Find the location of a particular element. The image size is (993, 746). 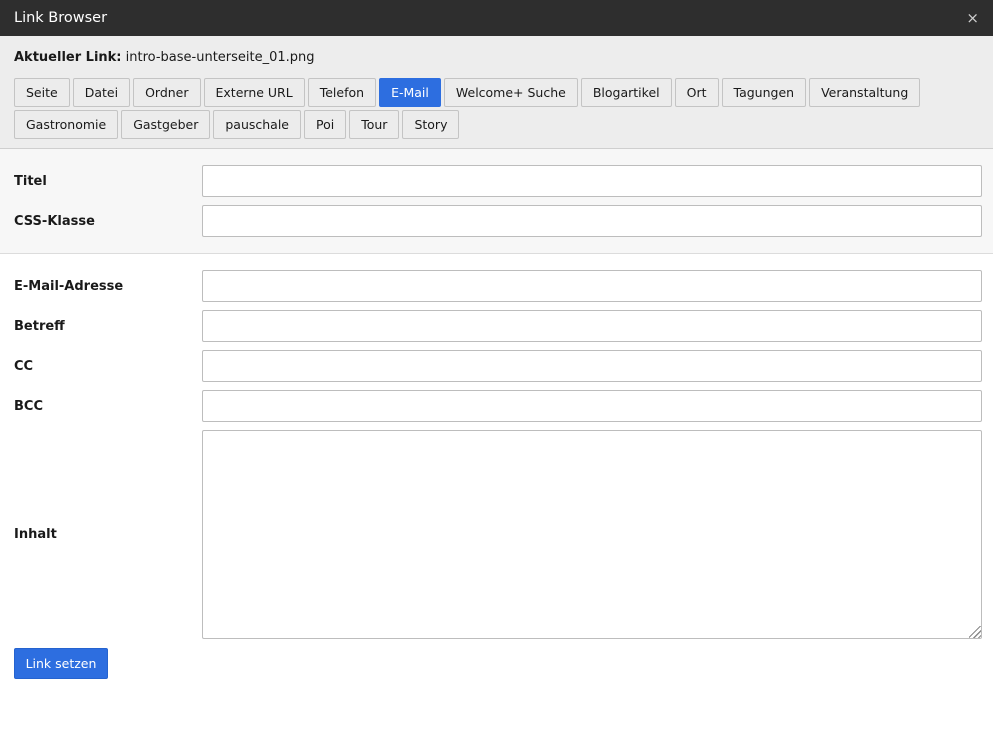

window-title: Link Browser is located at coordinates (61, 18).